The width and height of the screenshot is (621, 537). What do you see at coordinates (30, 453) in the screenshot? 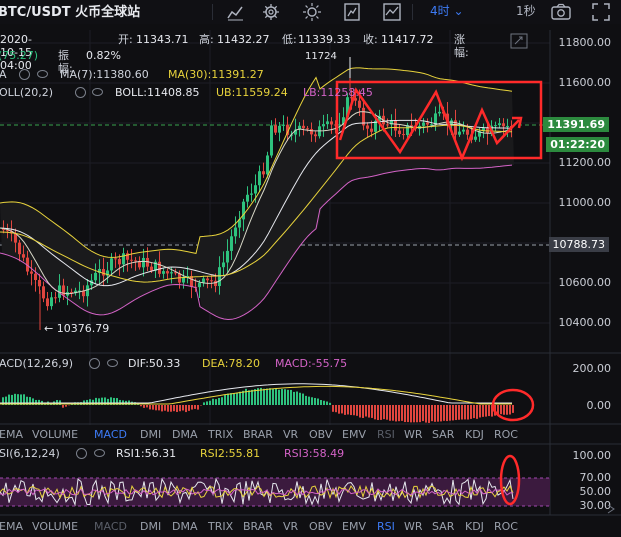
I see `rsi-name: SI(6,12,24)` at bounding box center [30, 453].